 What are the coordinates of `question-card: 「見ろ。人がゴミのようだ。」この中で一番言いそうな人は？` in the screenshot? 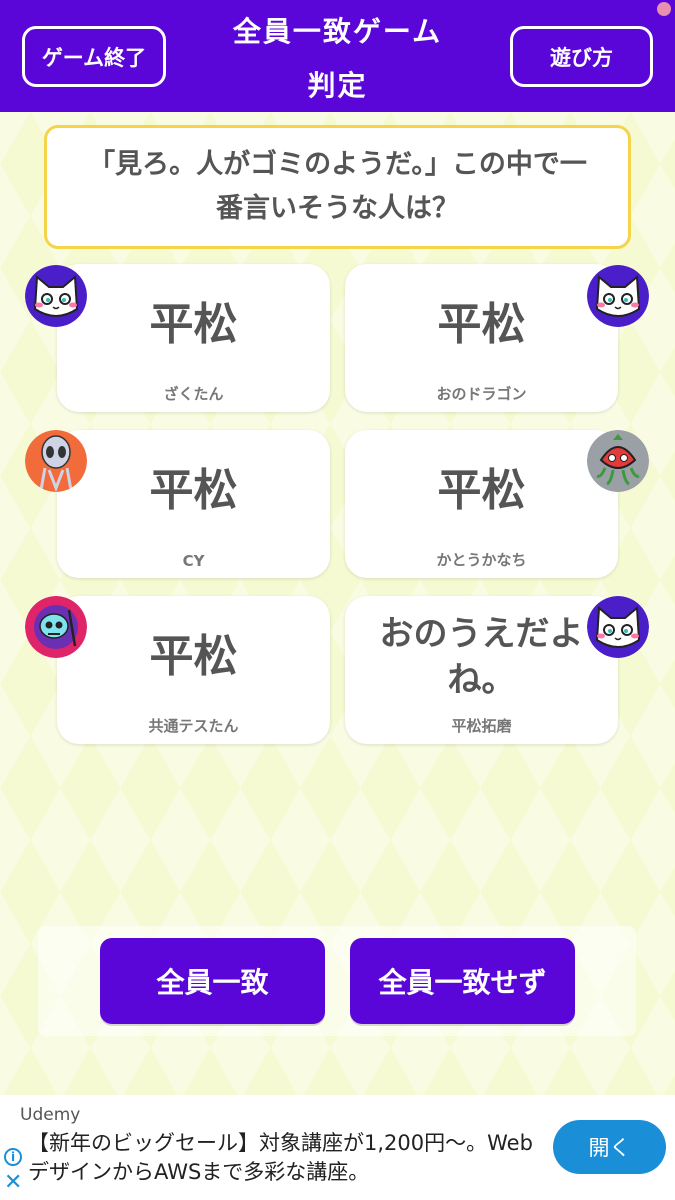 It's located at (337, 187).